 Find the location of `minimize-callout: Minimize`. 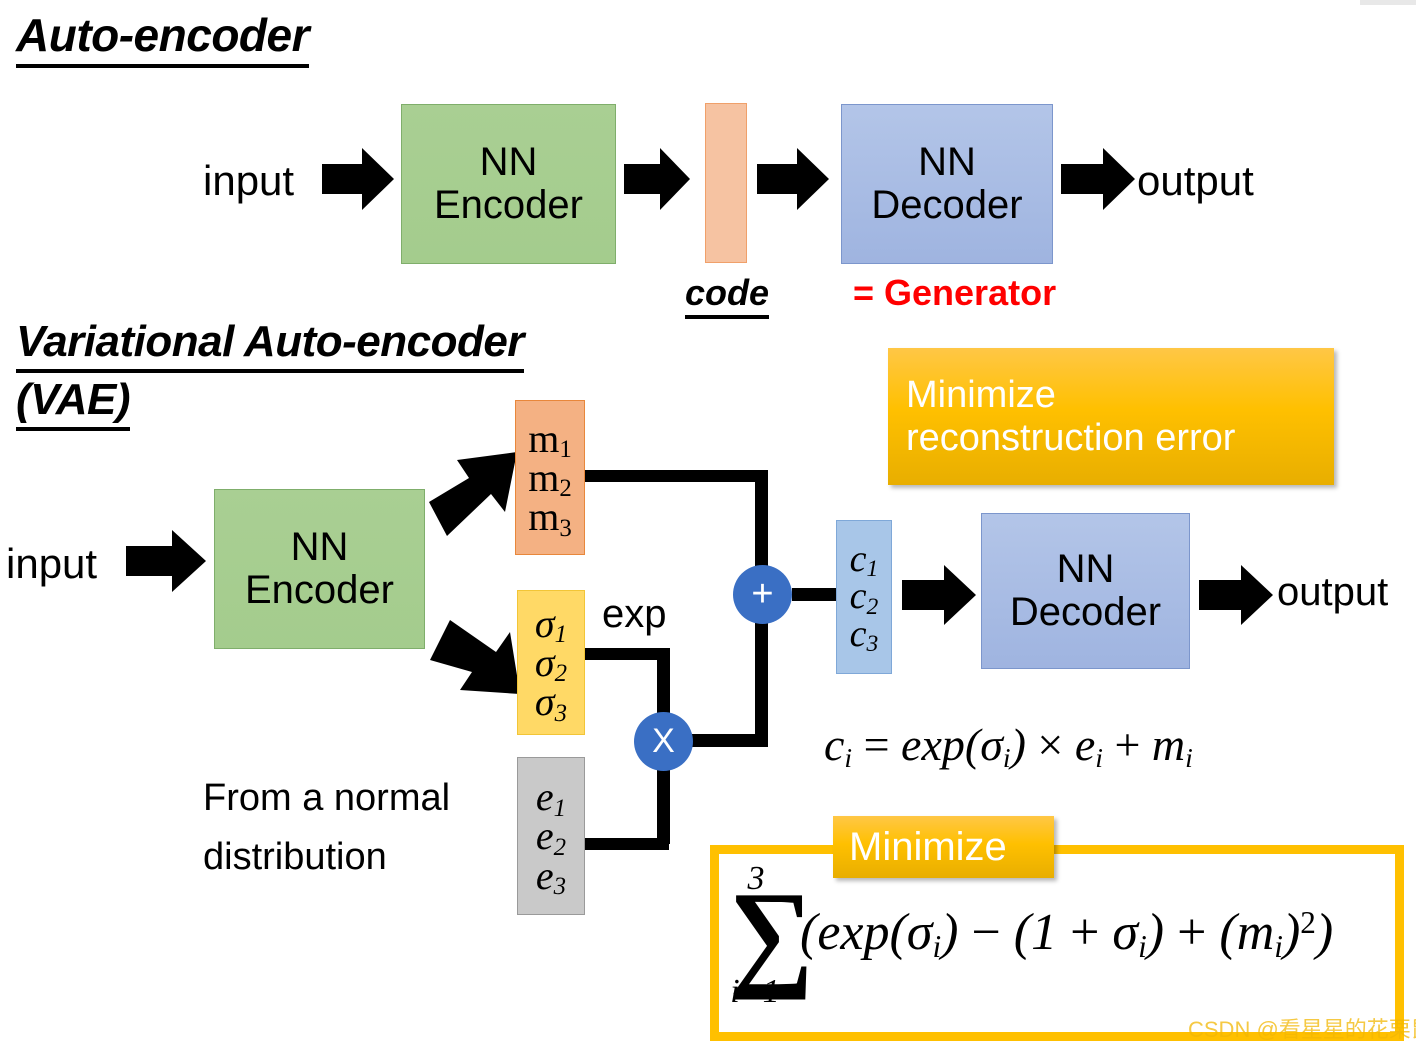

minimize-callout: Minimize is located at coordinates (943, 847).